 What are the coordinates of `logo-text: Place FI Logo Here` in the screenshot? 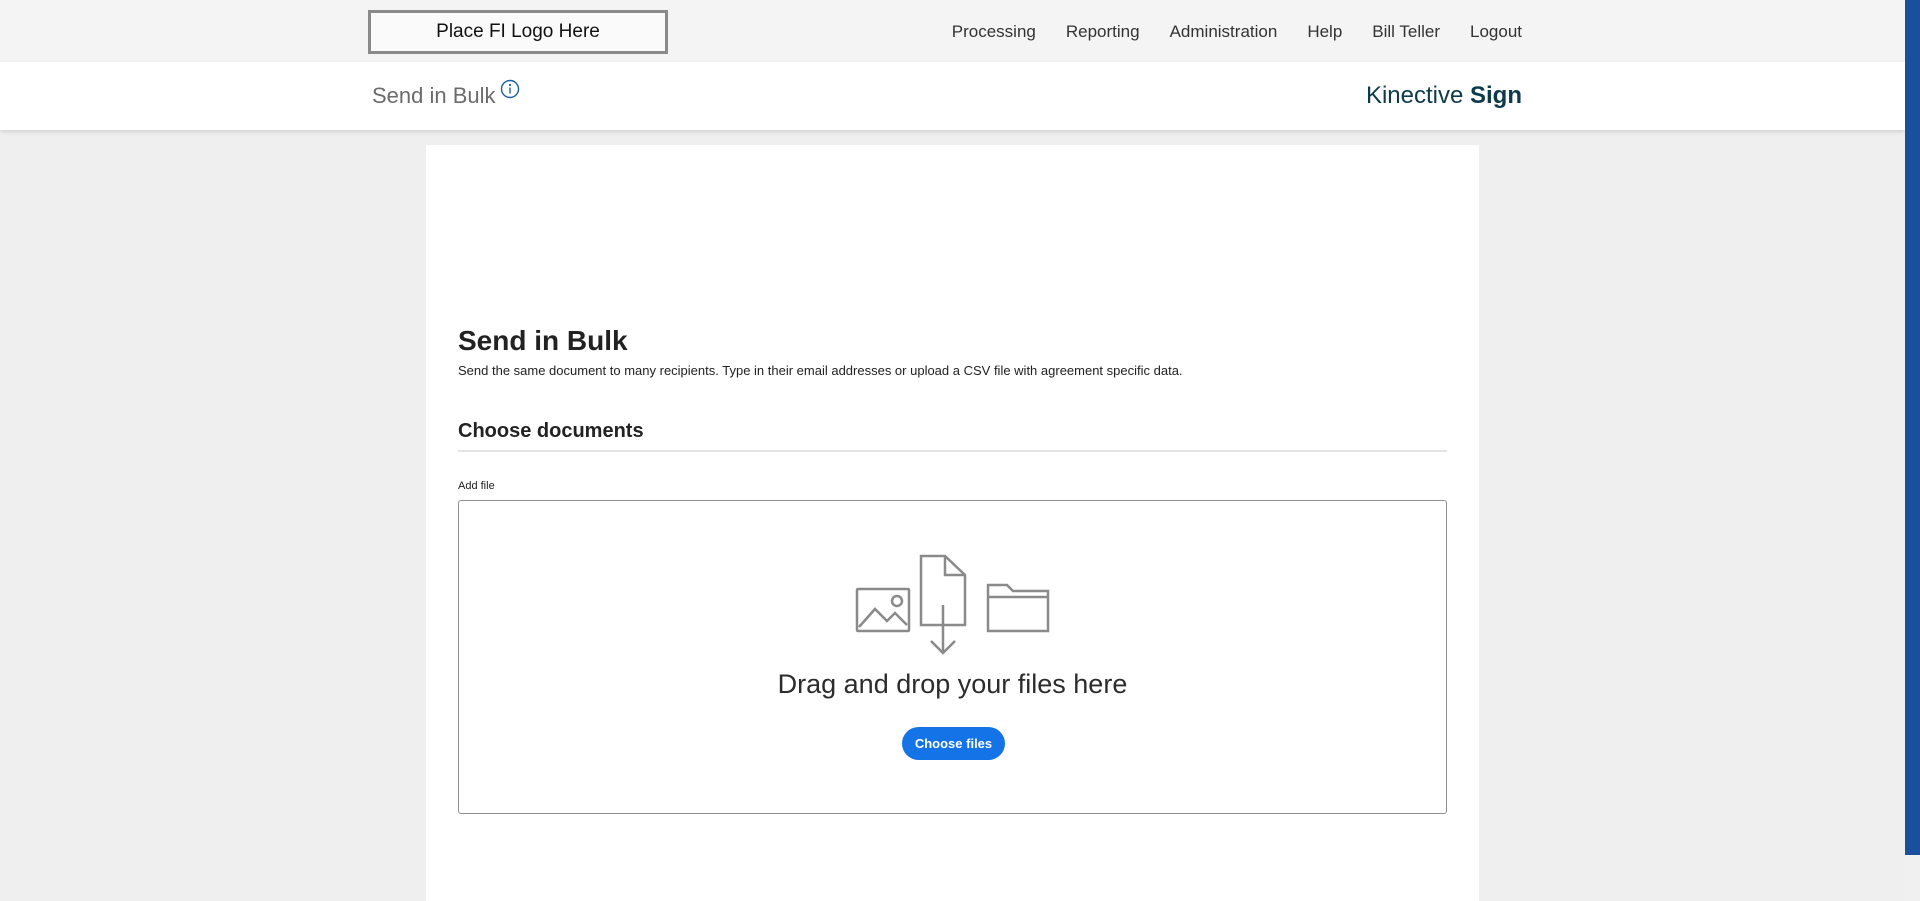 It's located at (518, 31).